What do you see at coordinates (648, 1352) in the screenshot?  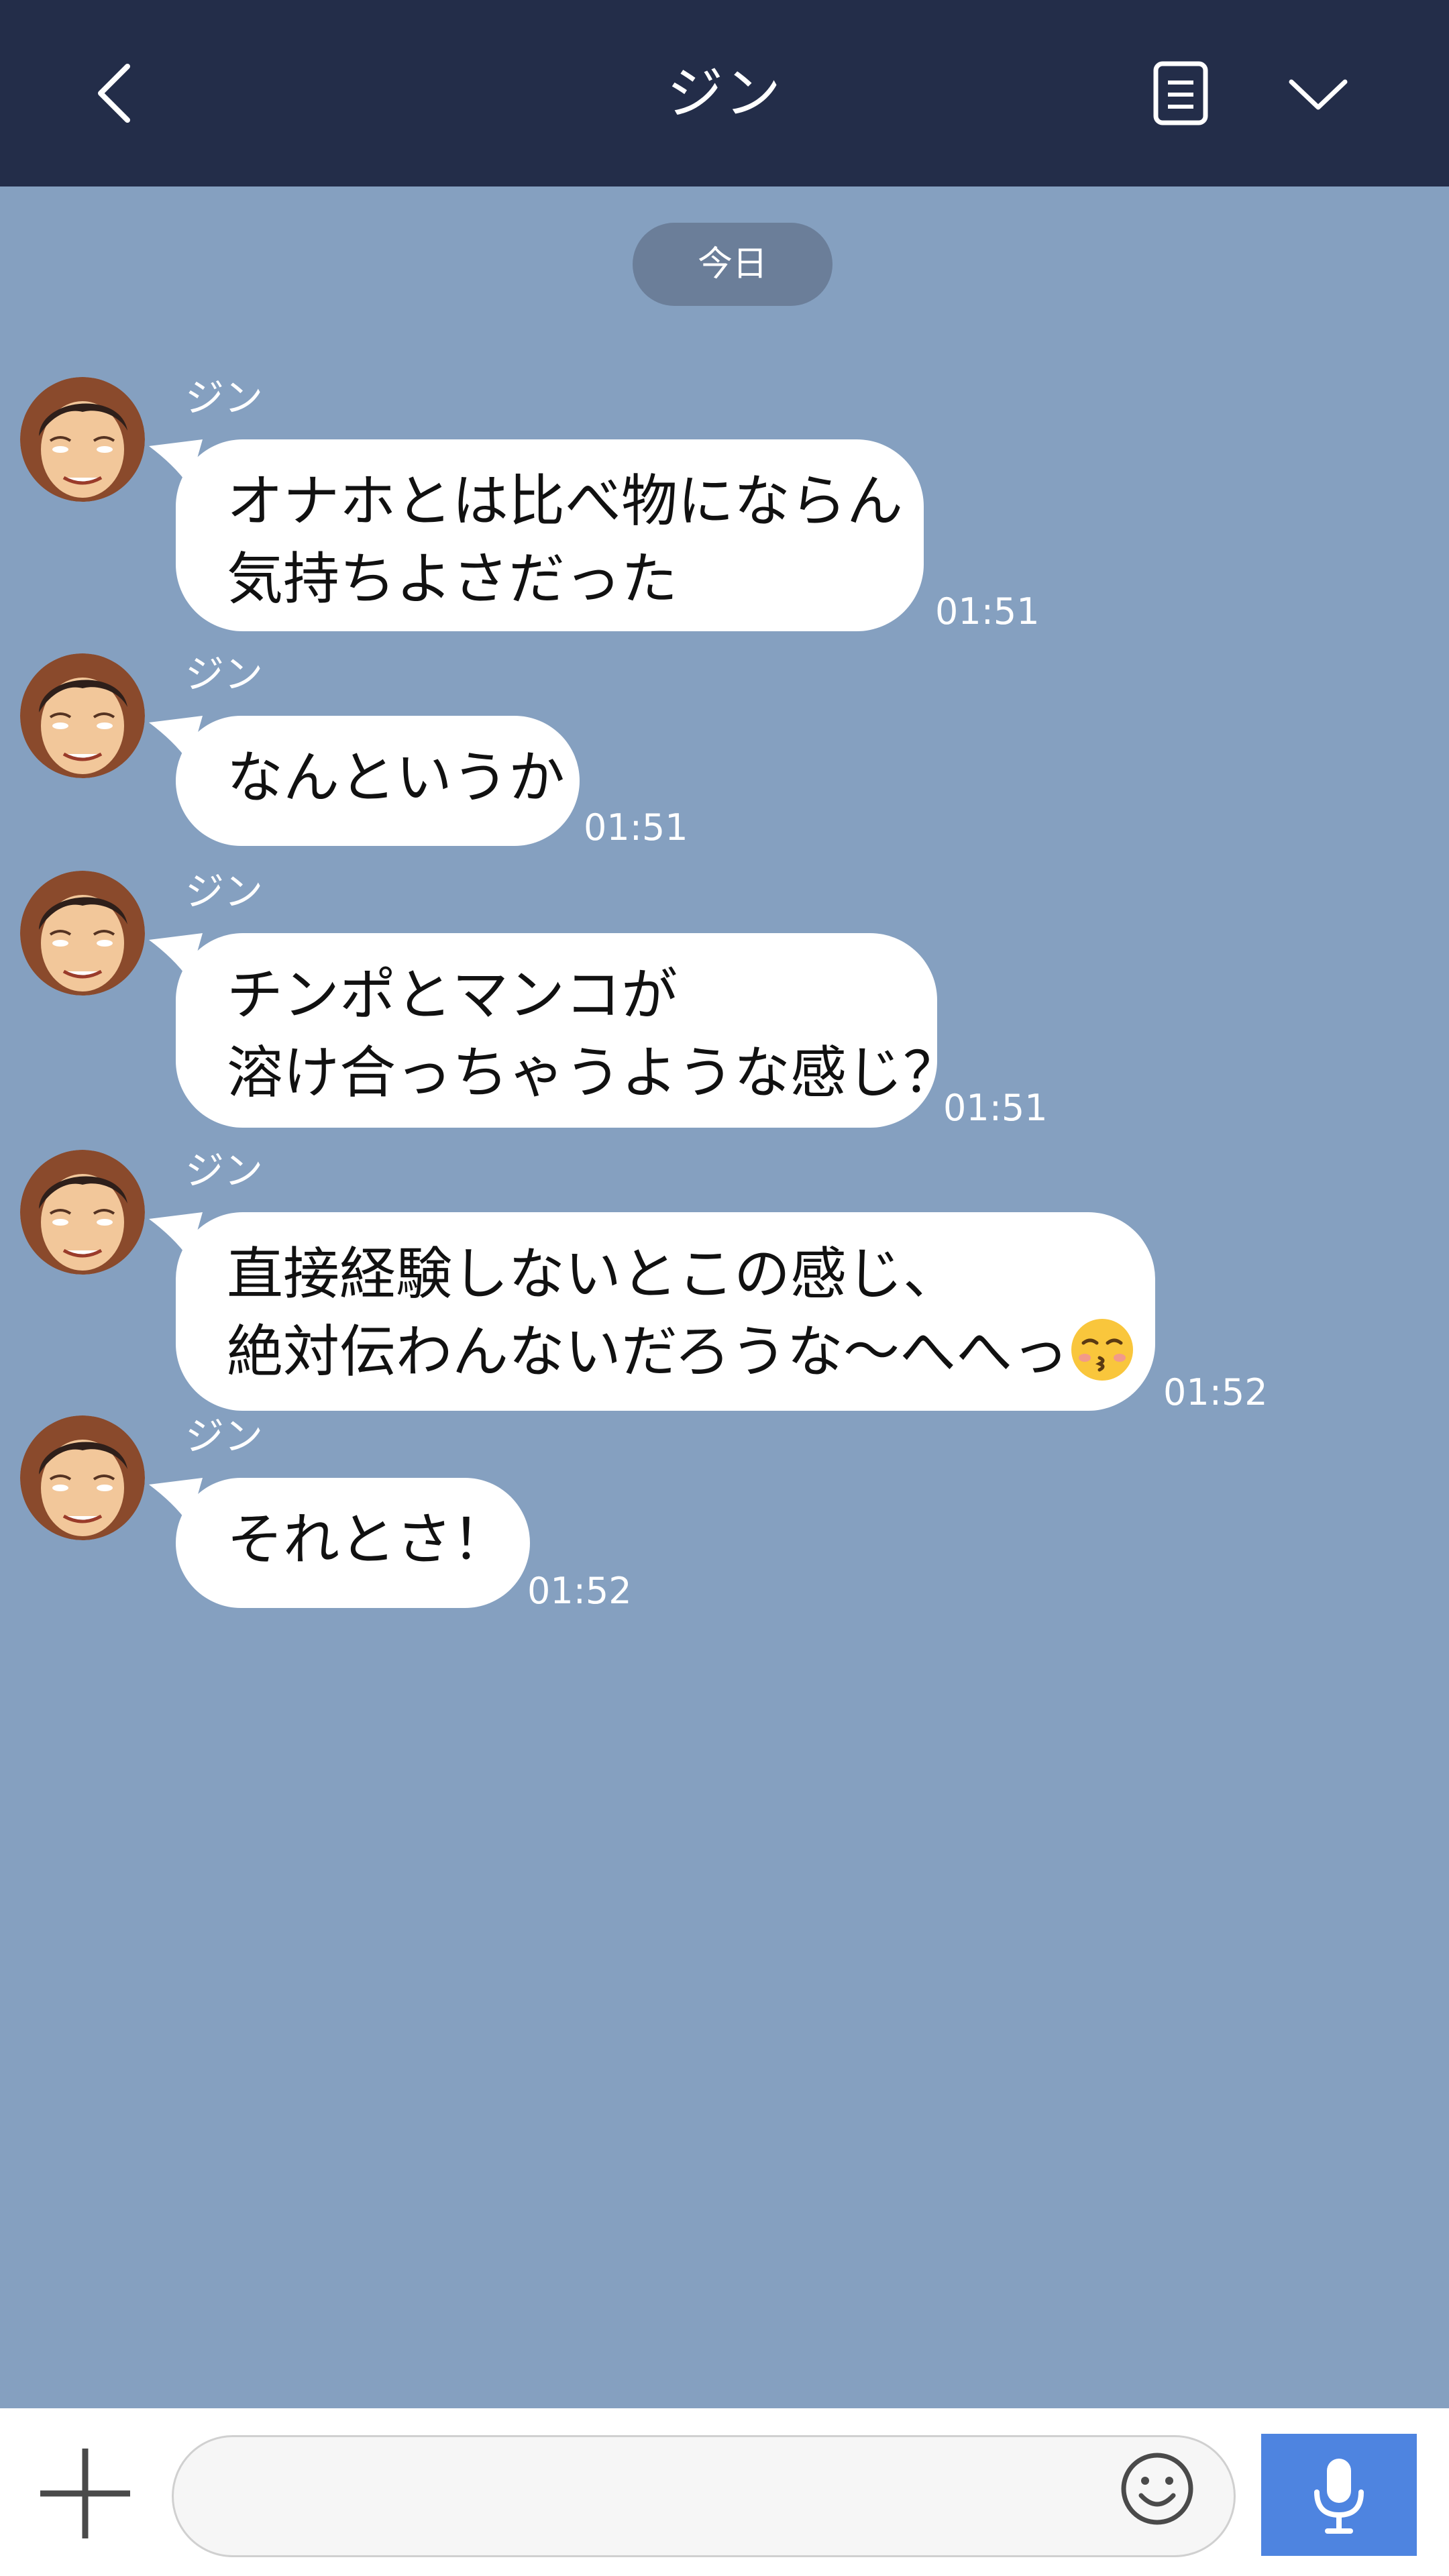 I see `message-text: 絶対伝わんないだろうな～へへっ` at bounding box center [648, 1352].